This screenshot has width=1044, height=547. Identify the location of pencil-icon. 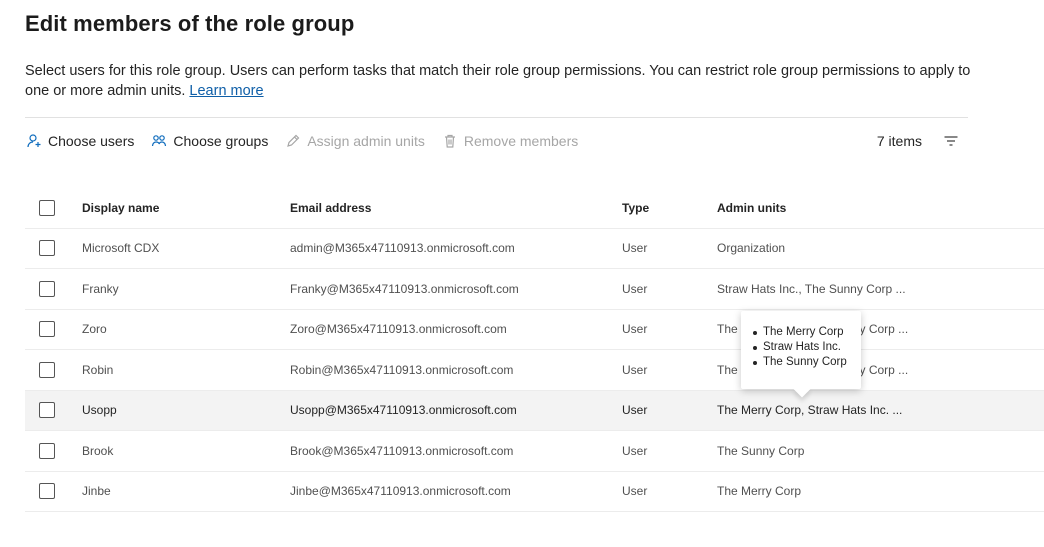
(293, 141).